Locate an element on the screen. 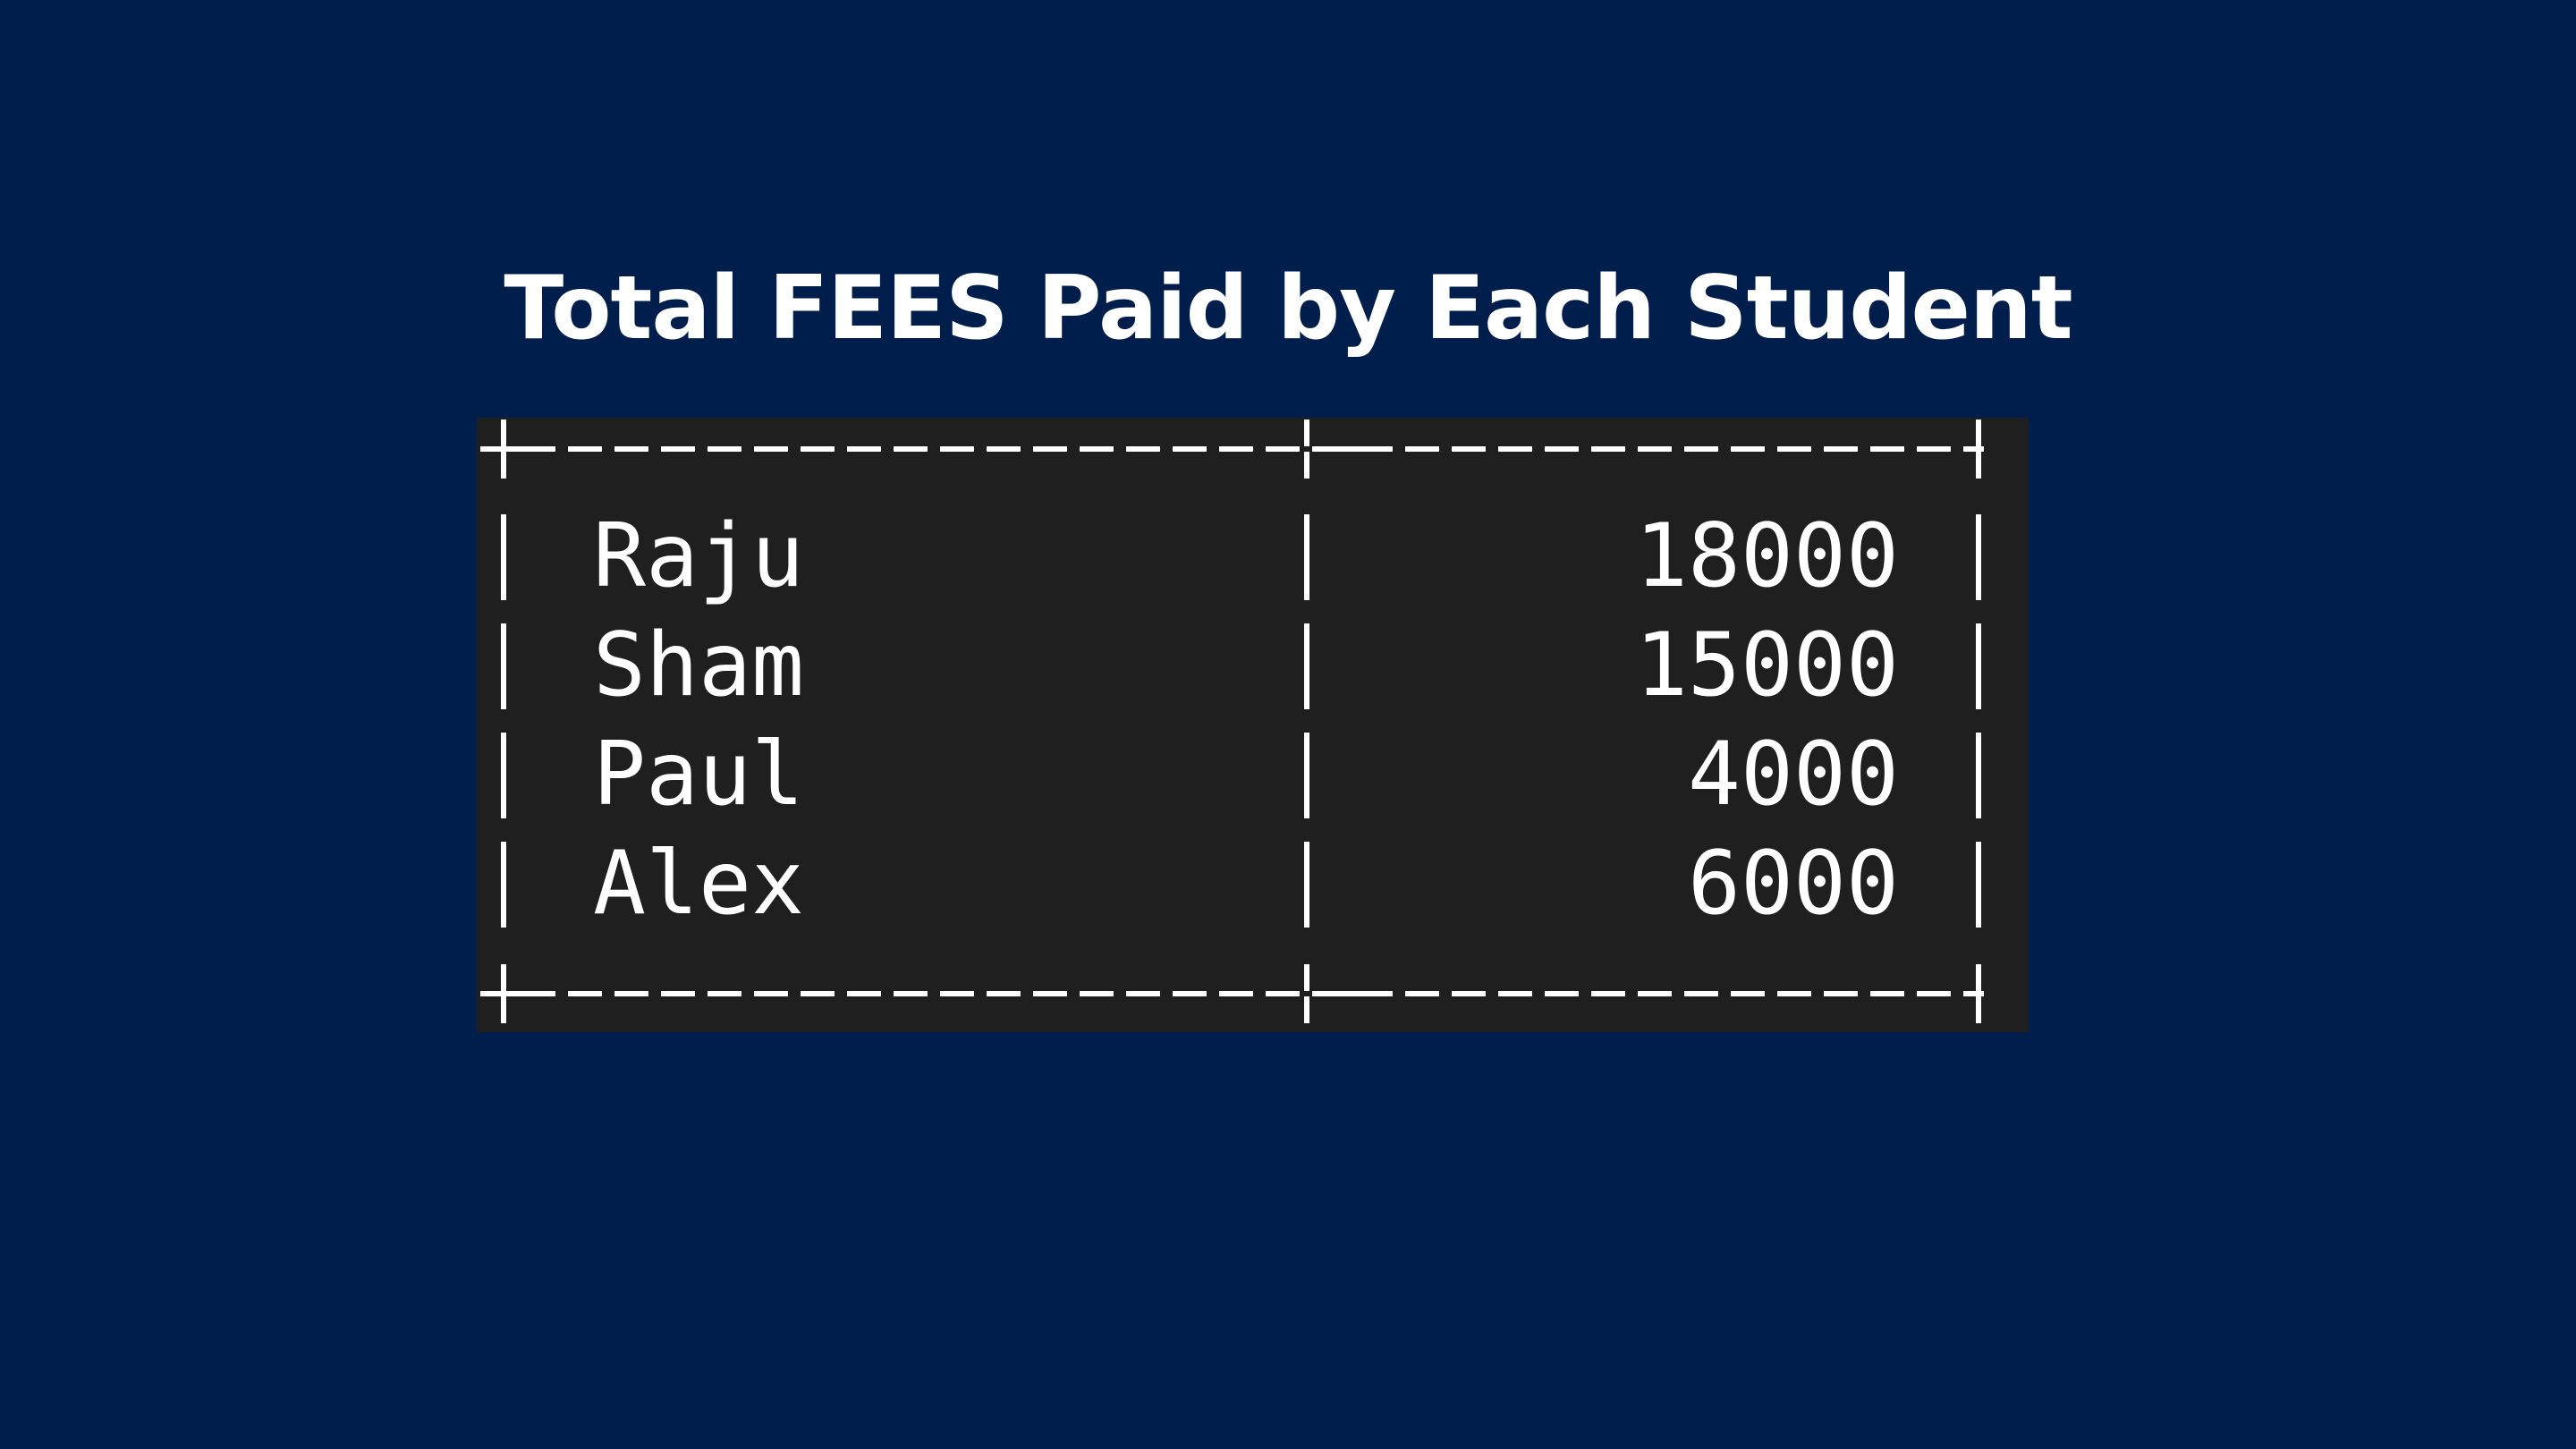 The width and height of the screenshot is (2576, 1449). table-corner-bottom-left is located at coordinates (503, 993).